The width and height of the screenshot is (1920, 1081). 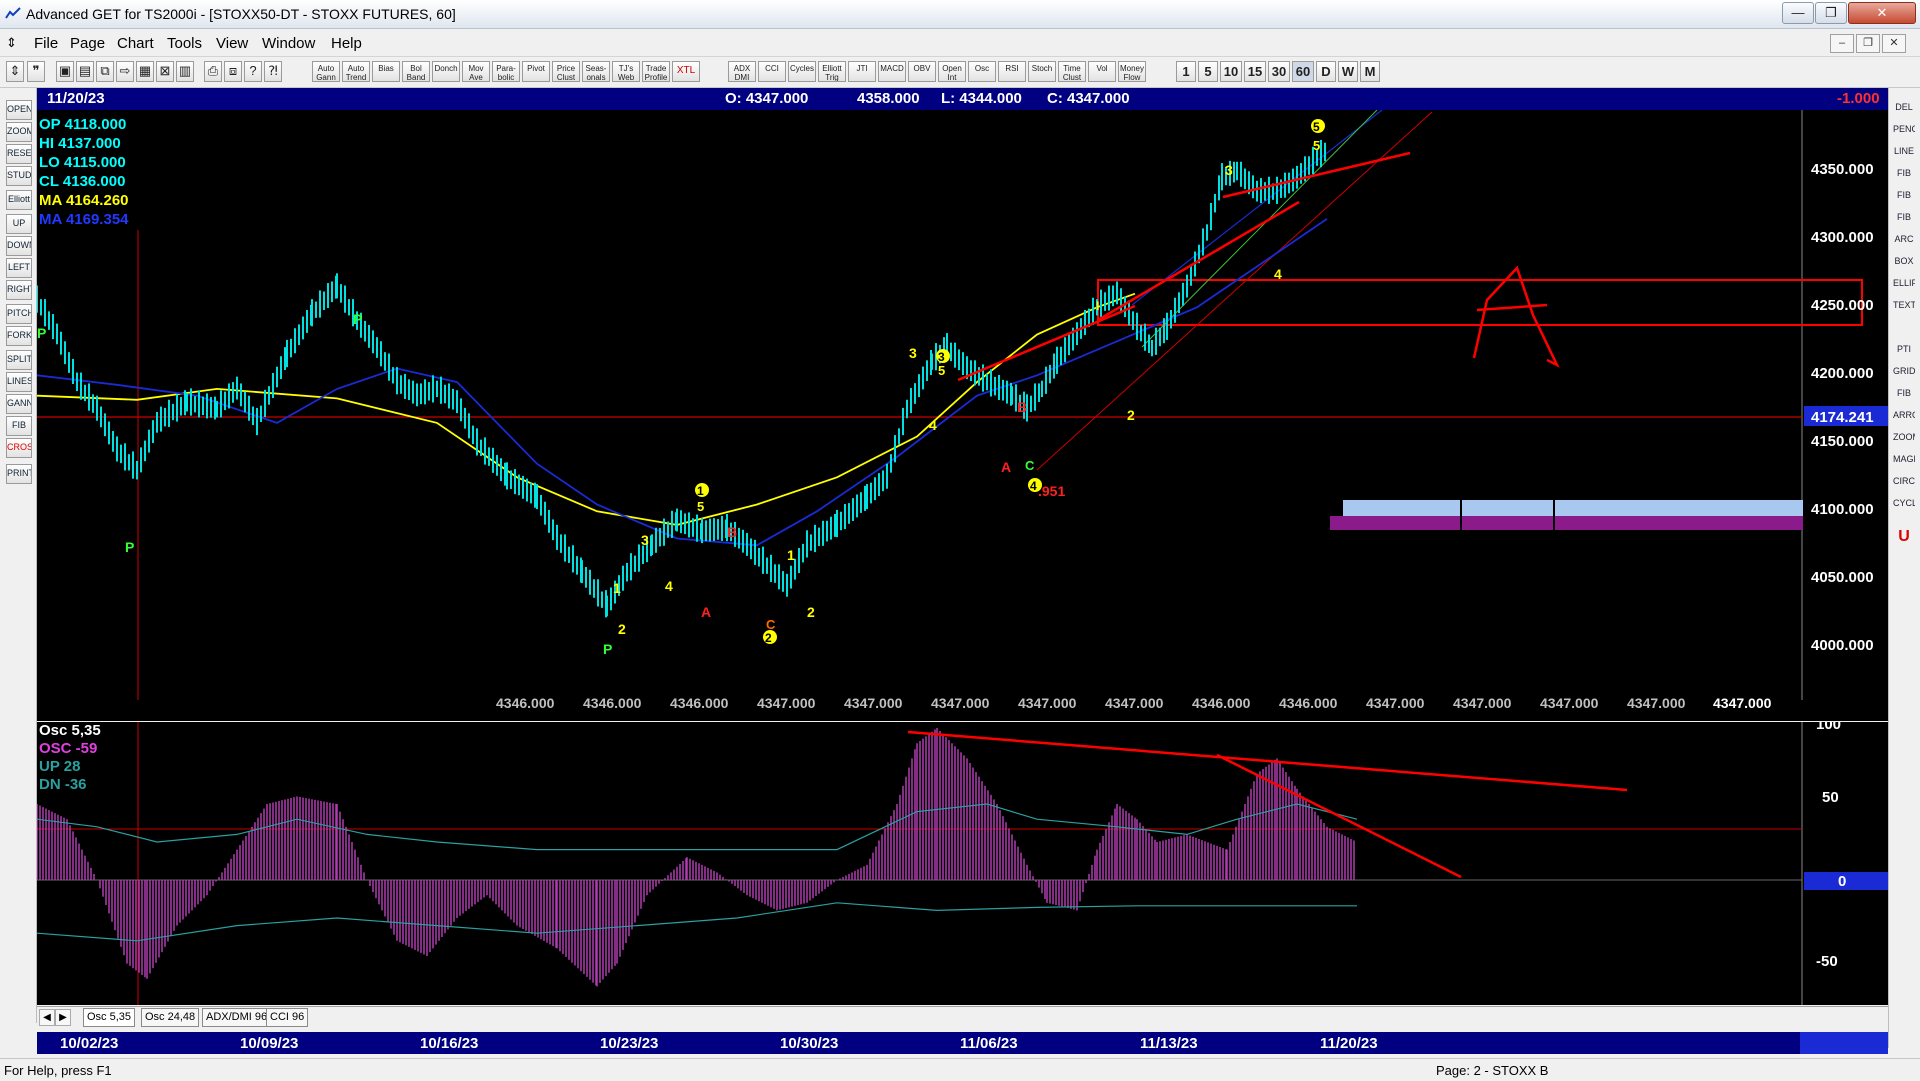 I want to click on open-tool-icon: OPEN, so click(x=19, y=110).